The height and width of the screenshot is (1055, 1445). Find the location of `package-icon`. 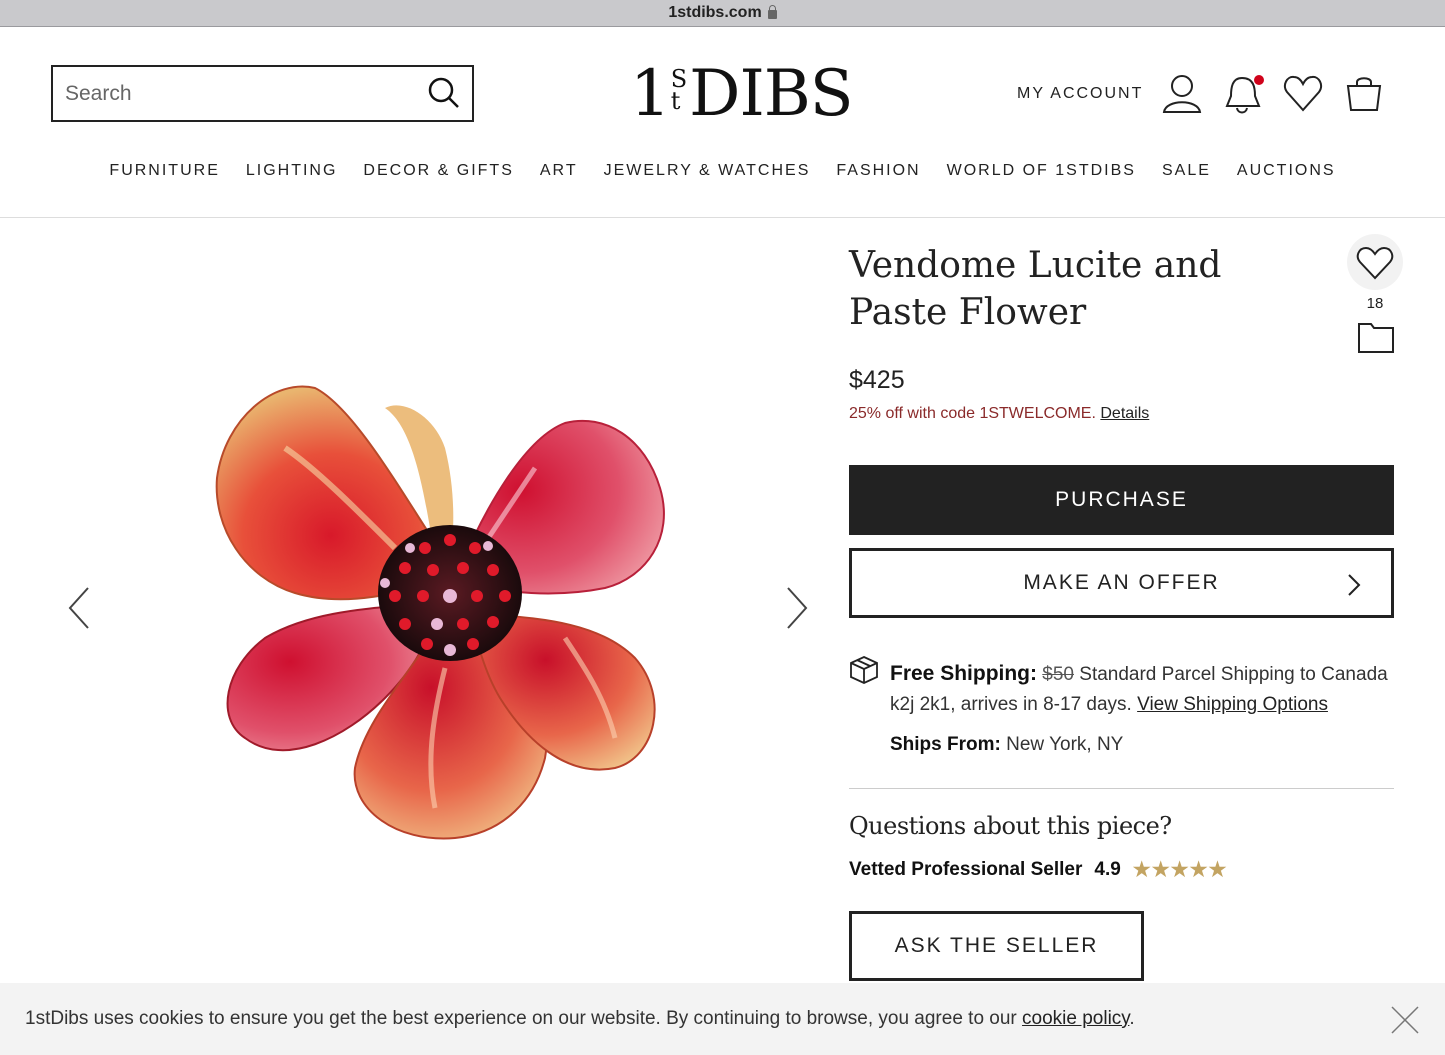

package-icon is located at coordinates (864, 672).